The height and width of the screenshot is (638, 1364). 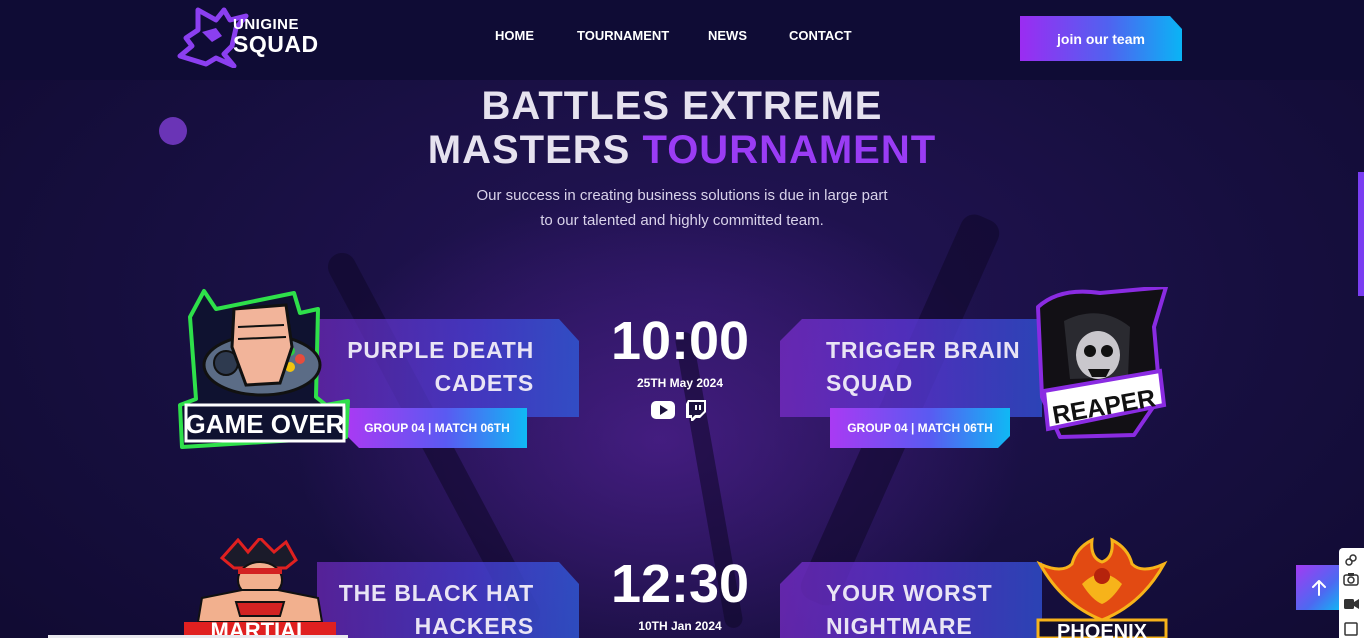 What do you see at coordinates (535, 150) in the screenshot?
I see `hero-title-plain: MASTERS` at bounding box center [535, 150].